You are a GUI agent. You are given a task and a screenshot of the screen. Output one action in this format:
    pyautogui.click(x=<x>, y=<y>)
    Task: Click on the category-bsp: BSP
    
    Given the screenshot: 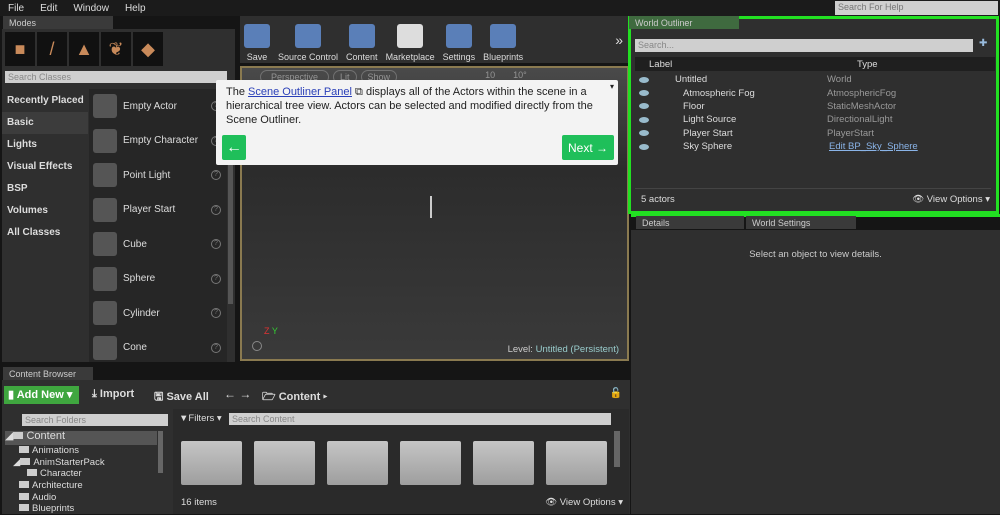 What is the action you would take?
    pyautogui.click(x=45, y=189)
    